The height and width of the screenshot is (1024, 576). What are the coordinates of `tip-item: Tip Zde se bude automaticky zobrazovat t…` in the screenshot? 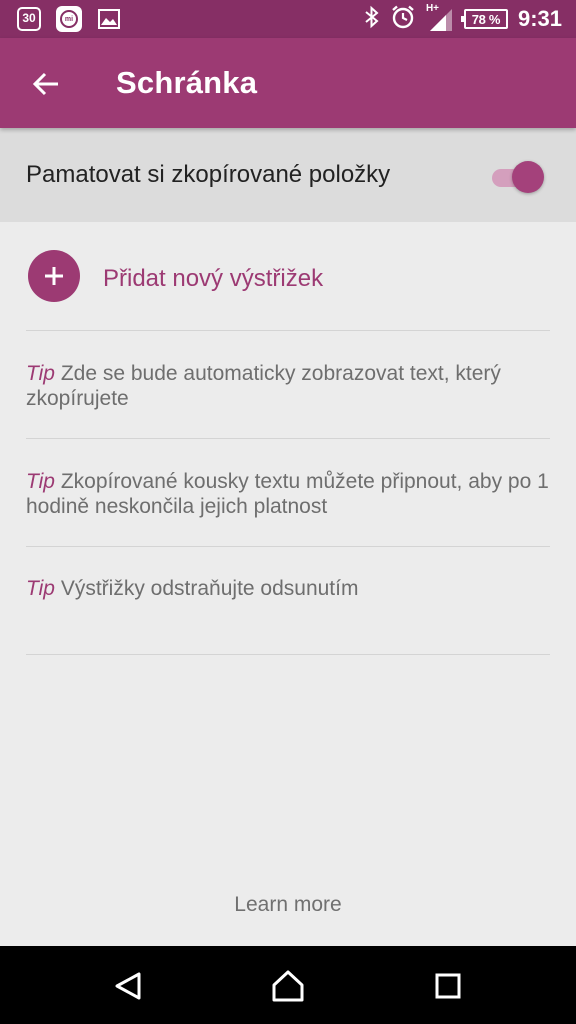 It's located at (288, 386).